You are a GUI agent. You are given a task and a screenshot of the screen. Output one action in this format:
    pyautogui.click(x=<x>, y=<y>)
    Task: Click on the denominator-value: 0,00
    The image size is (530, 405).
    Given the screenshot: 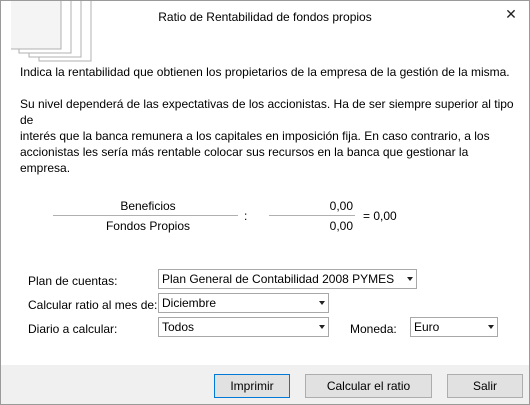 What is the action you would take?
    pyautogui.click(x=341, y=226)
    